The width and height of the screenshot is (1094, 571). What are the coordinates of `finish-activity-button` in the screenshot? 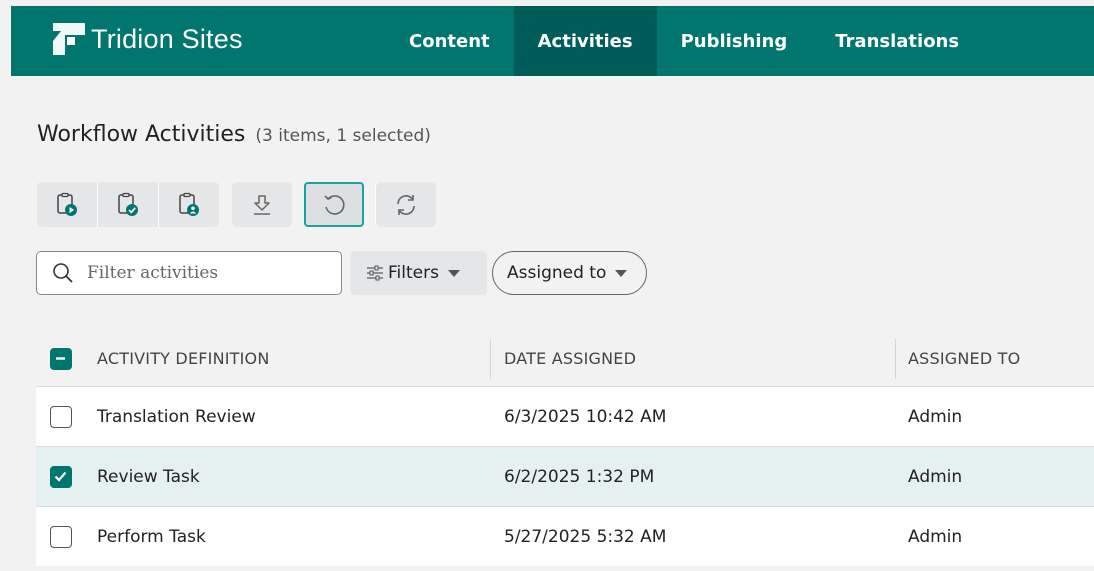 It's located at (127, 204).